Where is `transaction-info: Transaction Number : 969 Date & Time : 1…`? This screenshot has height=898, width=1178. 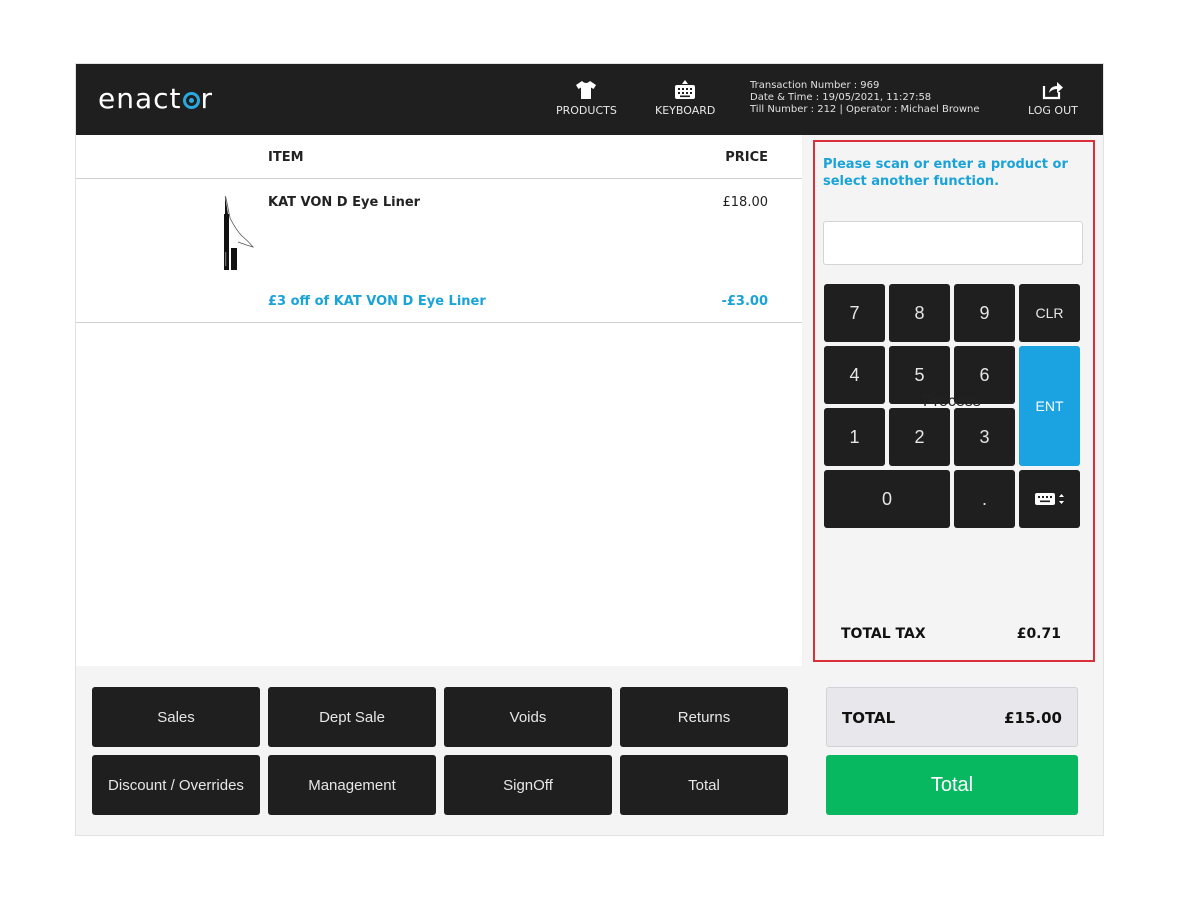
transaction-info: Transaction Number : 969 Date & Time : 1… is located at coordinates (865, 98).